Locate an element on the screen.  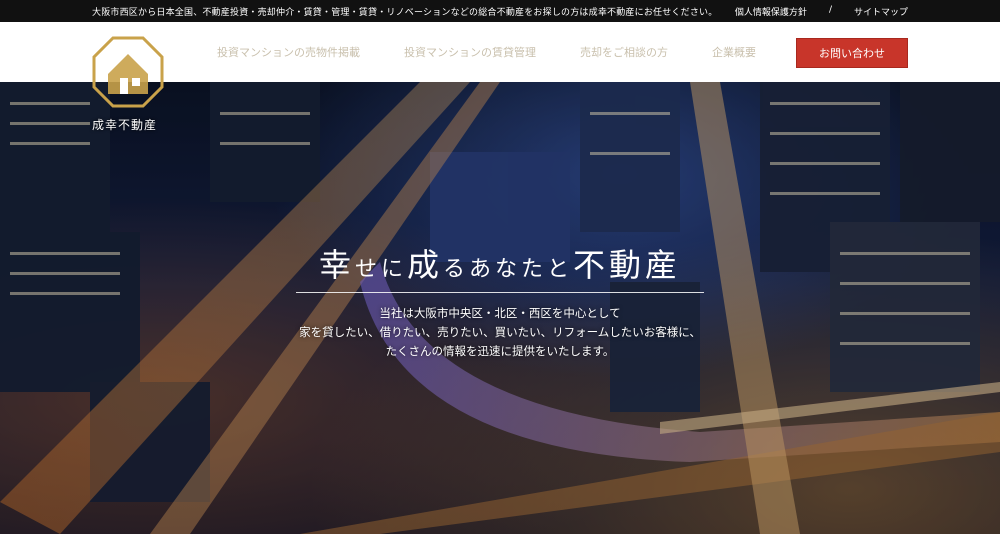
sitemap-link: サイトマップ is located at coordinates (881, 11).